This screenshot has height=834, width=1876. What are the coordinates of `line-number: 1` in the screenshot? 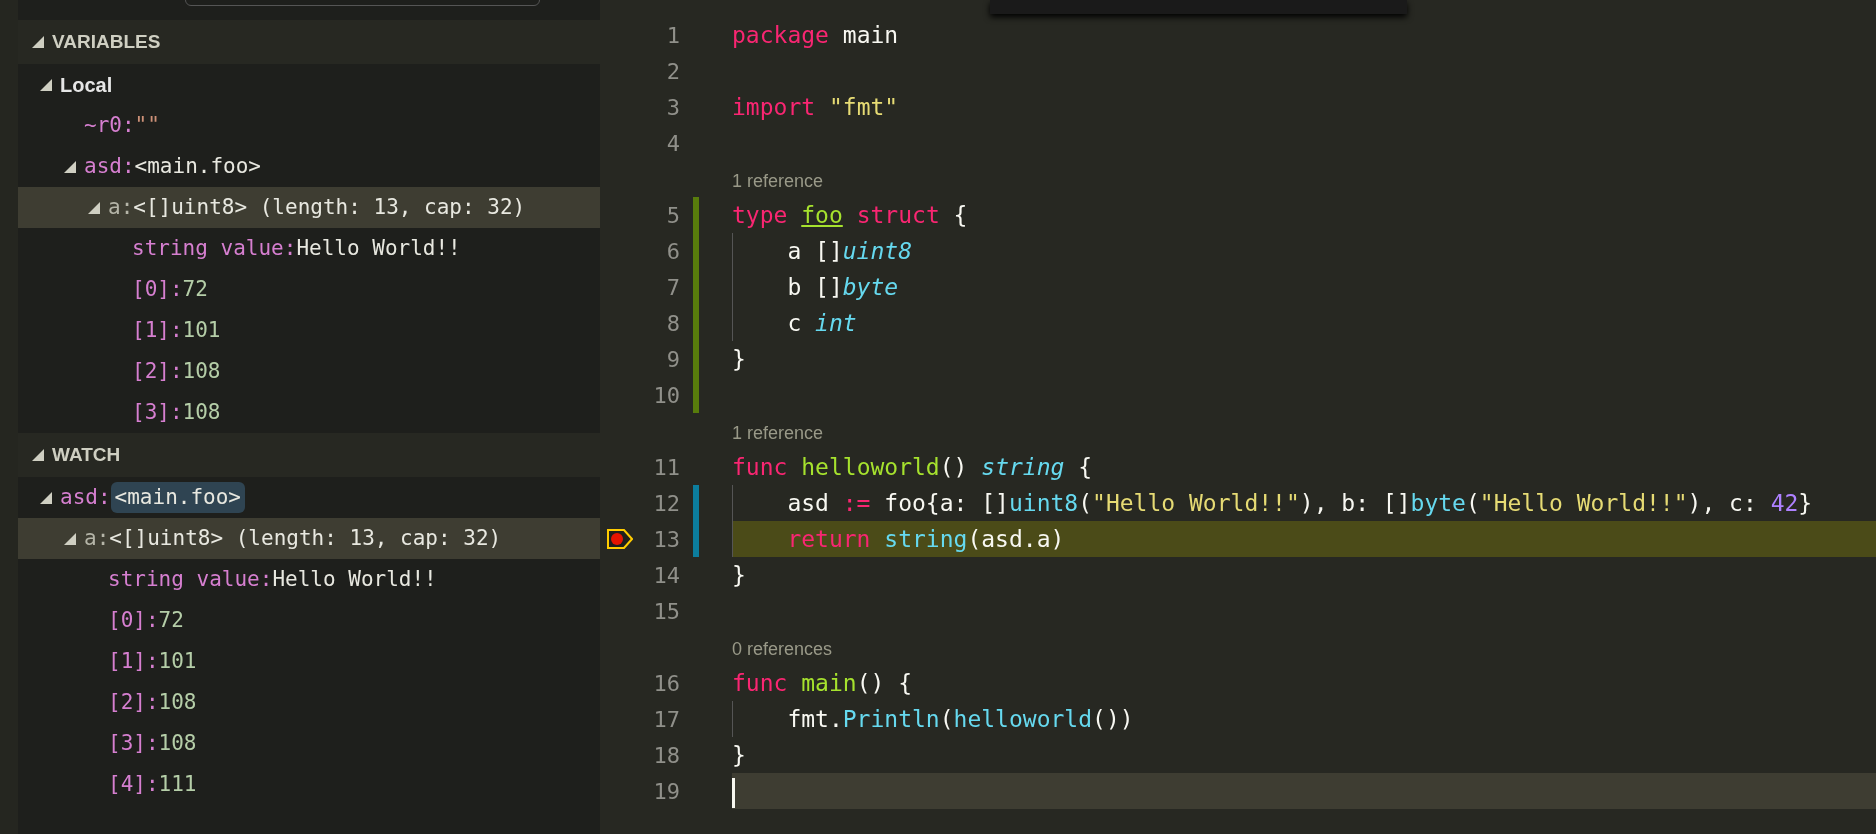 It's located at (673, 35).